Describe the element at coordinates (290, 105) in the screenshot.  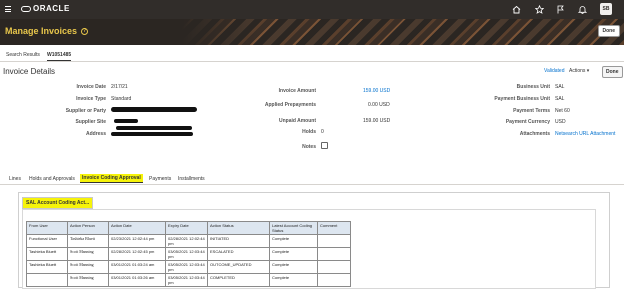
I see `applied-prepayments-label: Applied Prepayments` at that location.